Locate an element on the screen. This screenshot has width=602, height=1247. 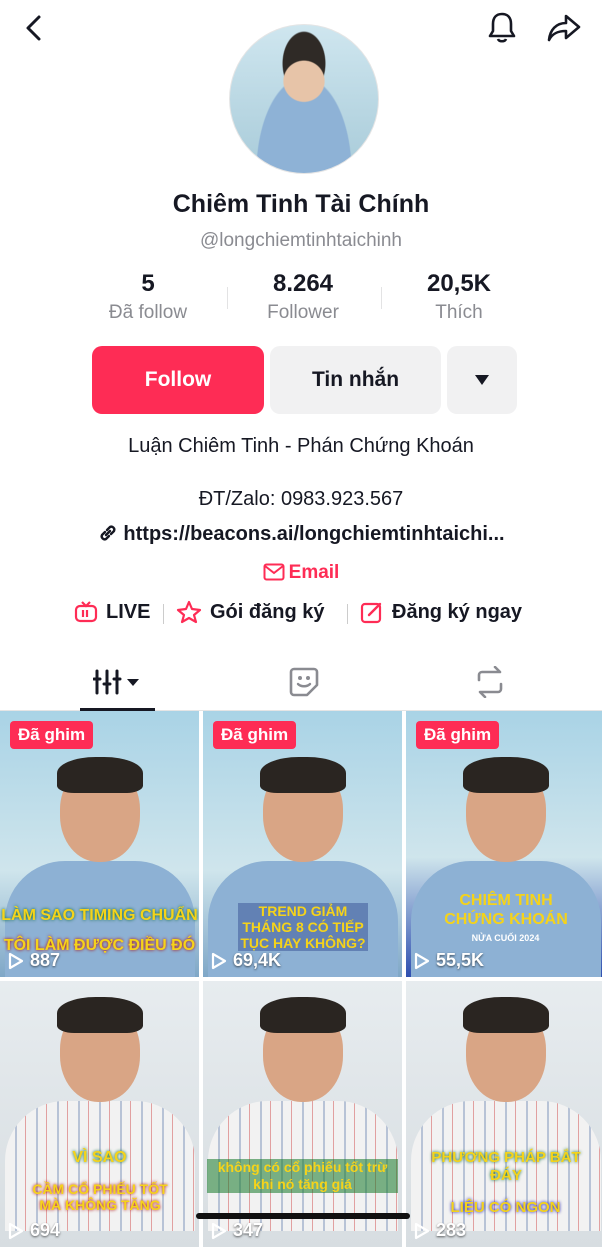
bio-line: Luận Chiêm Tinh - Phán Chứng Khoán is located at coordinates (301, 446).